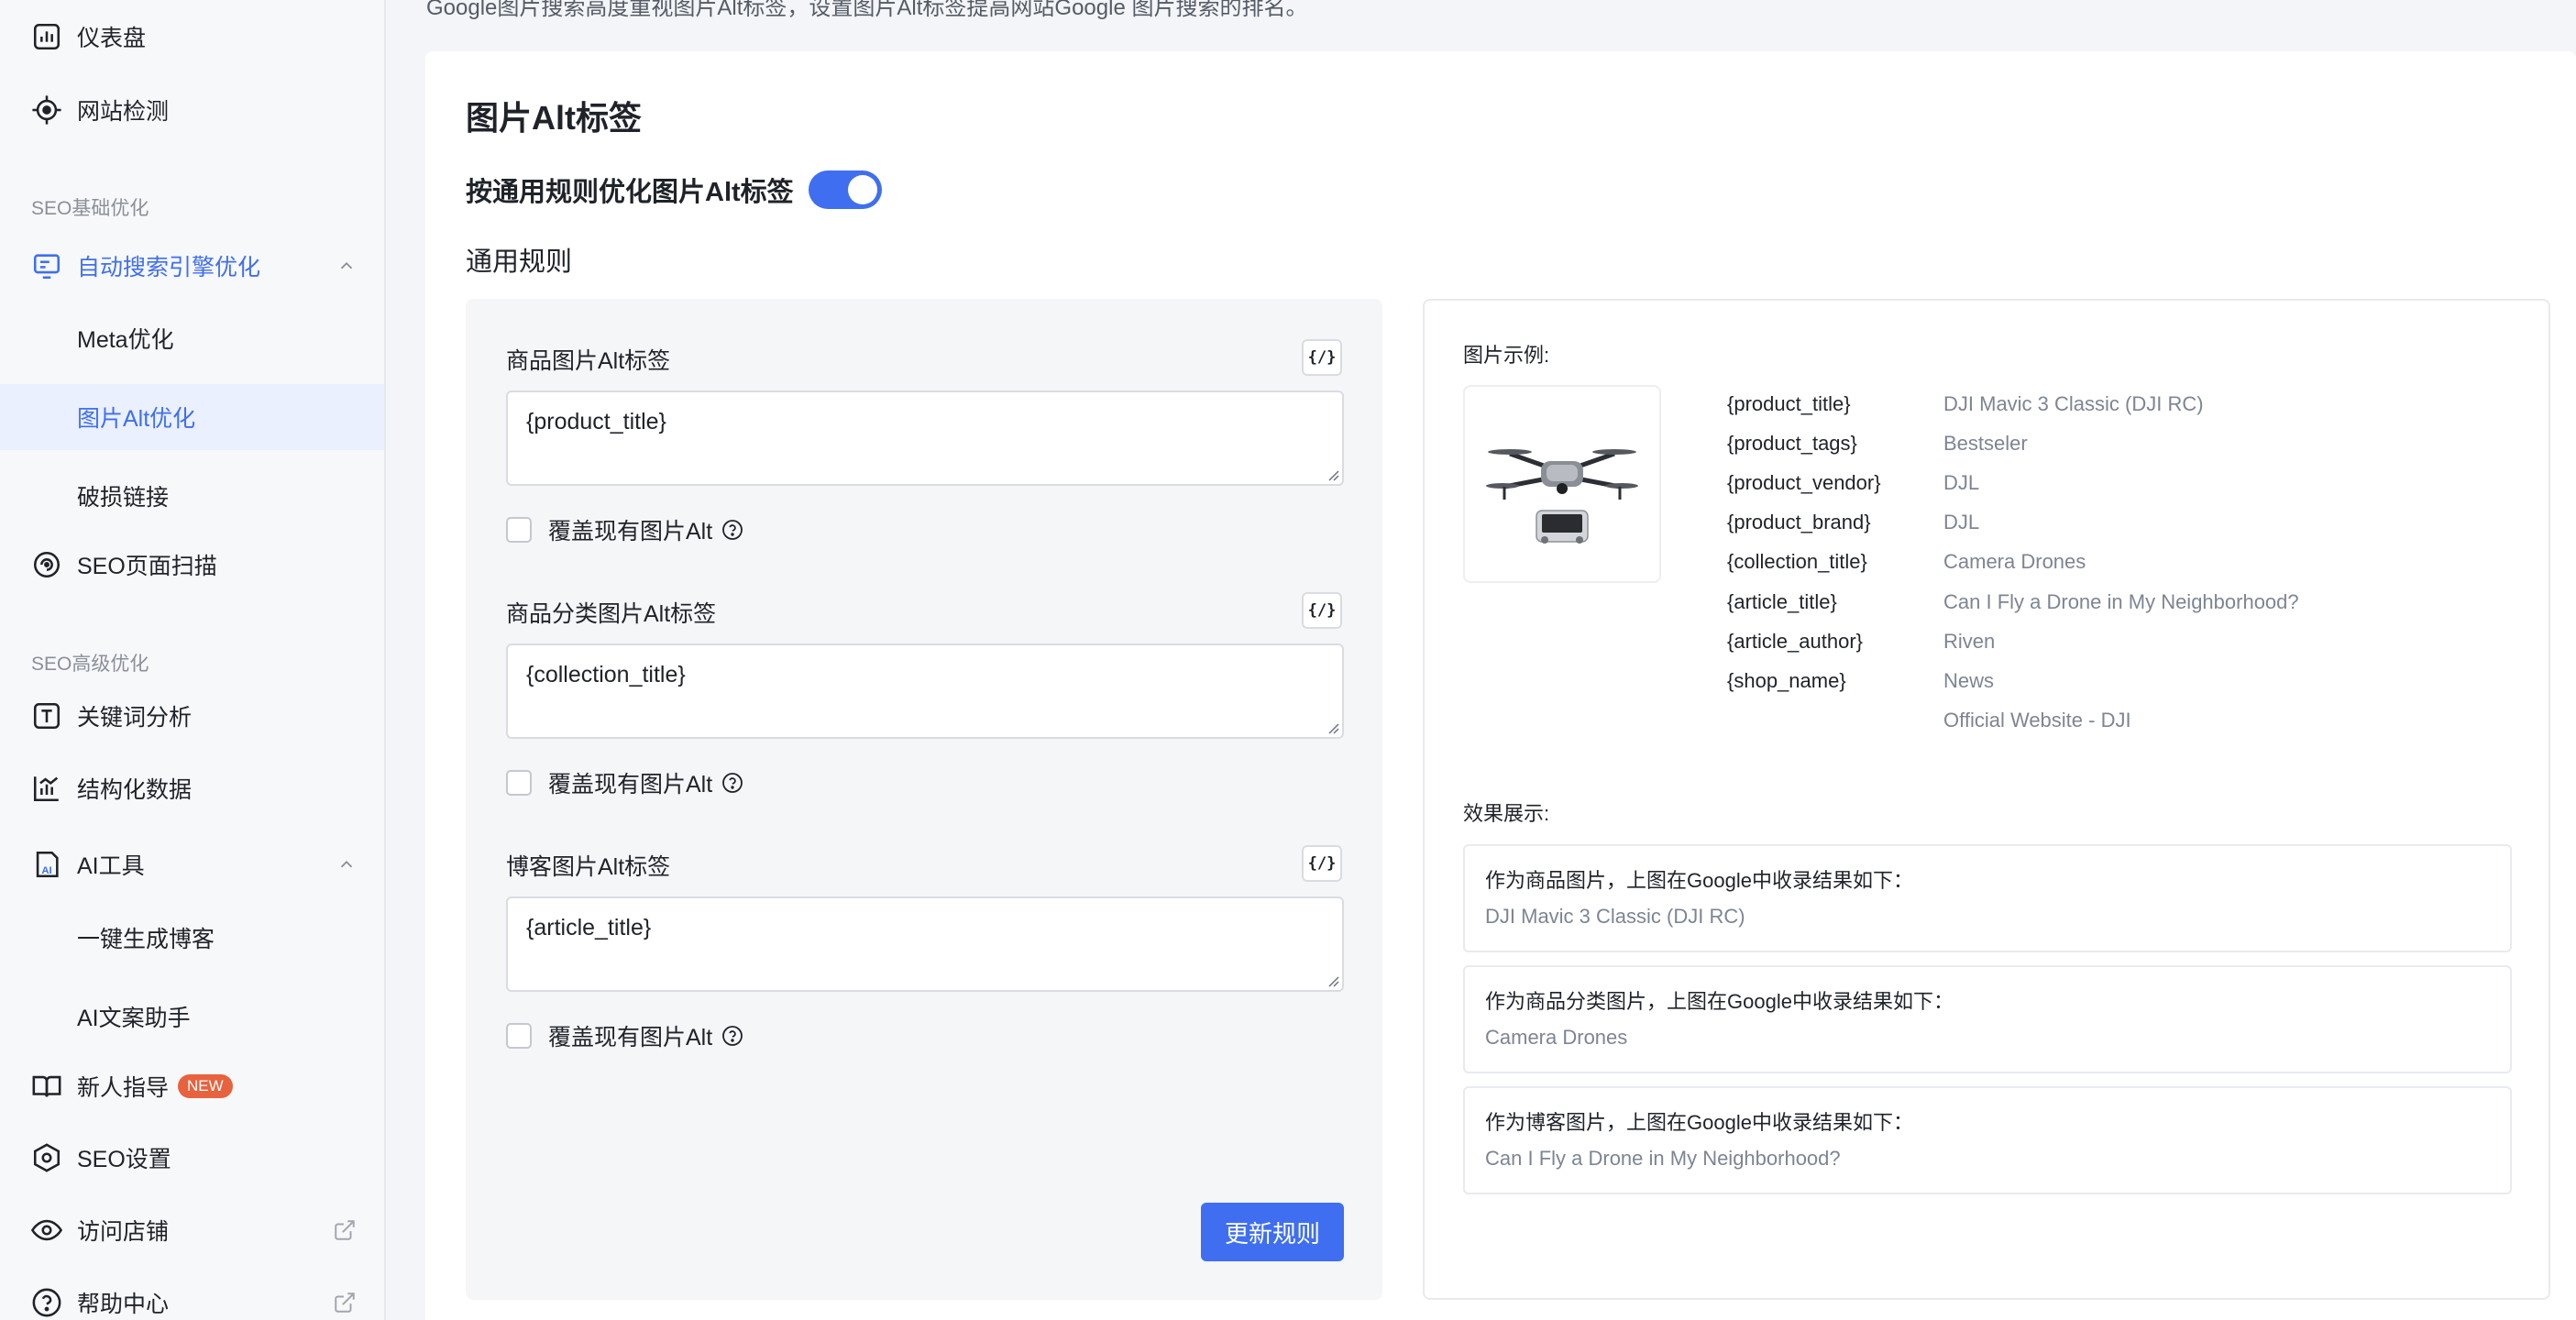 The image size is (2576, 1320). Describe the element at coordinates (135, 790) in the screenshot. I see `nav-structured-data-label: 结构化数据` at that location.